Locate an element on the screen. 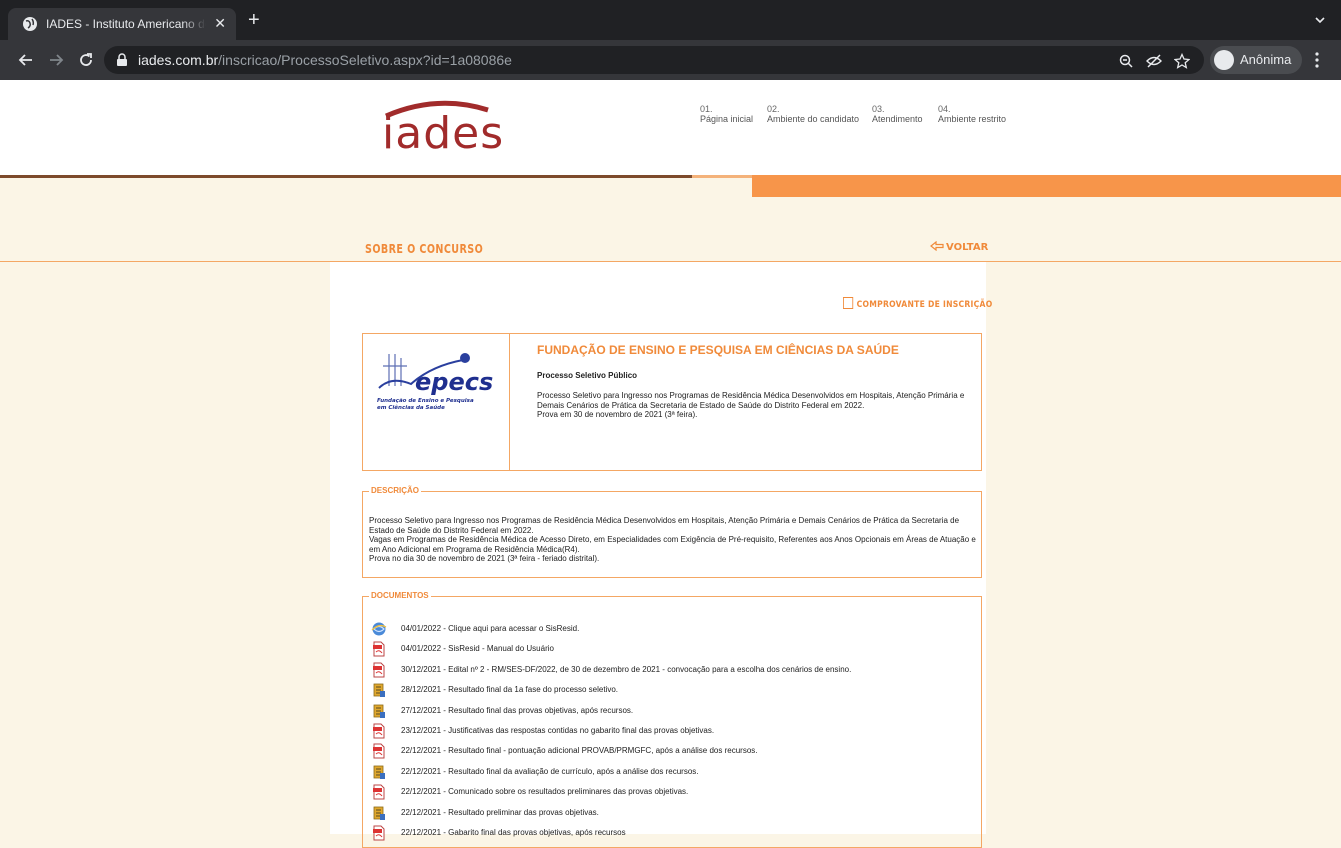  back-arrow-outline-icon is located at coordinates (937, 246).